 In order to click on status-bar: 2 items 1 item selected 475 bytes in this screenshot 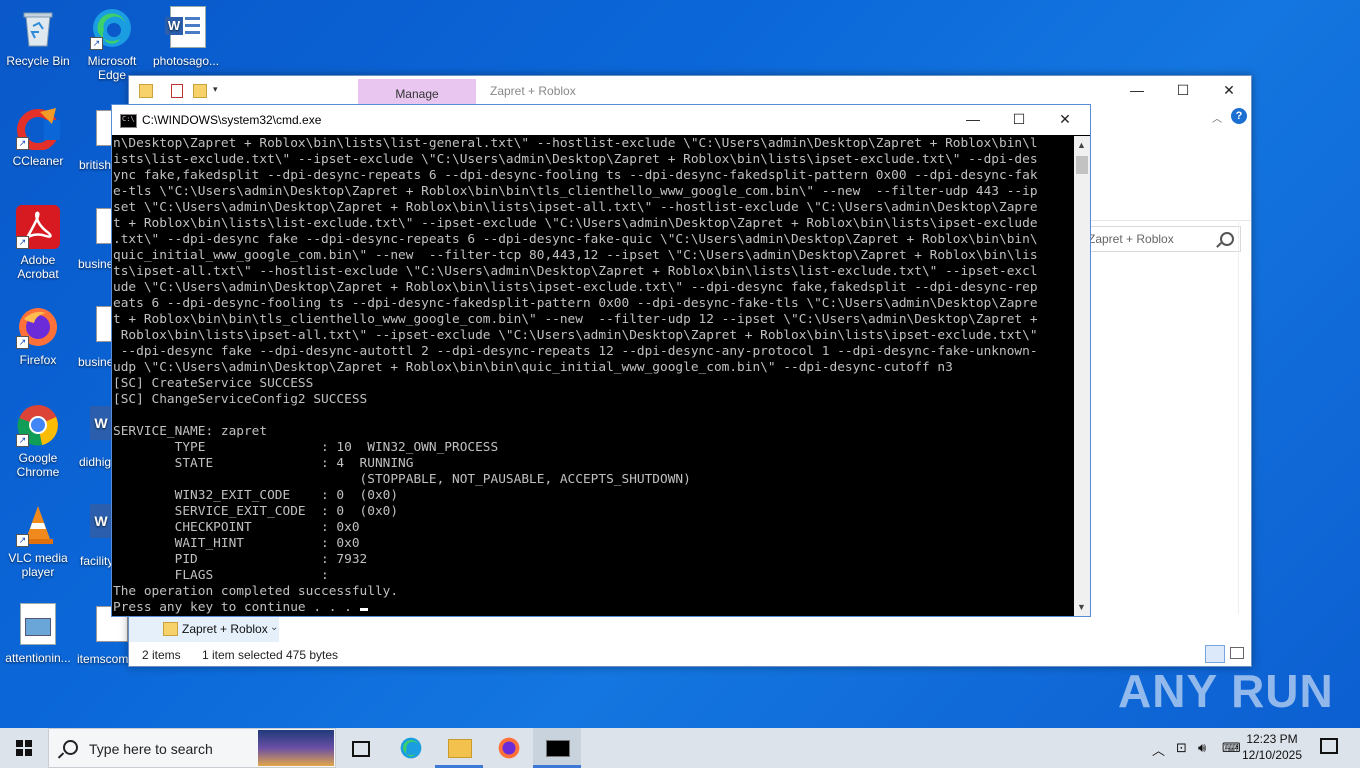, I will do `click(690, 654)`.